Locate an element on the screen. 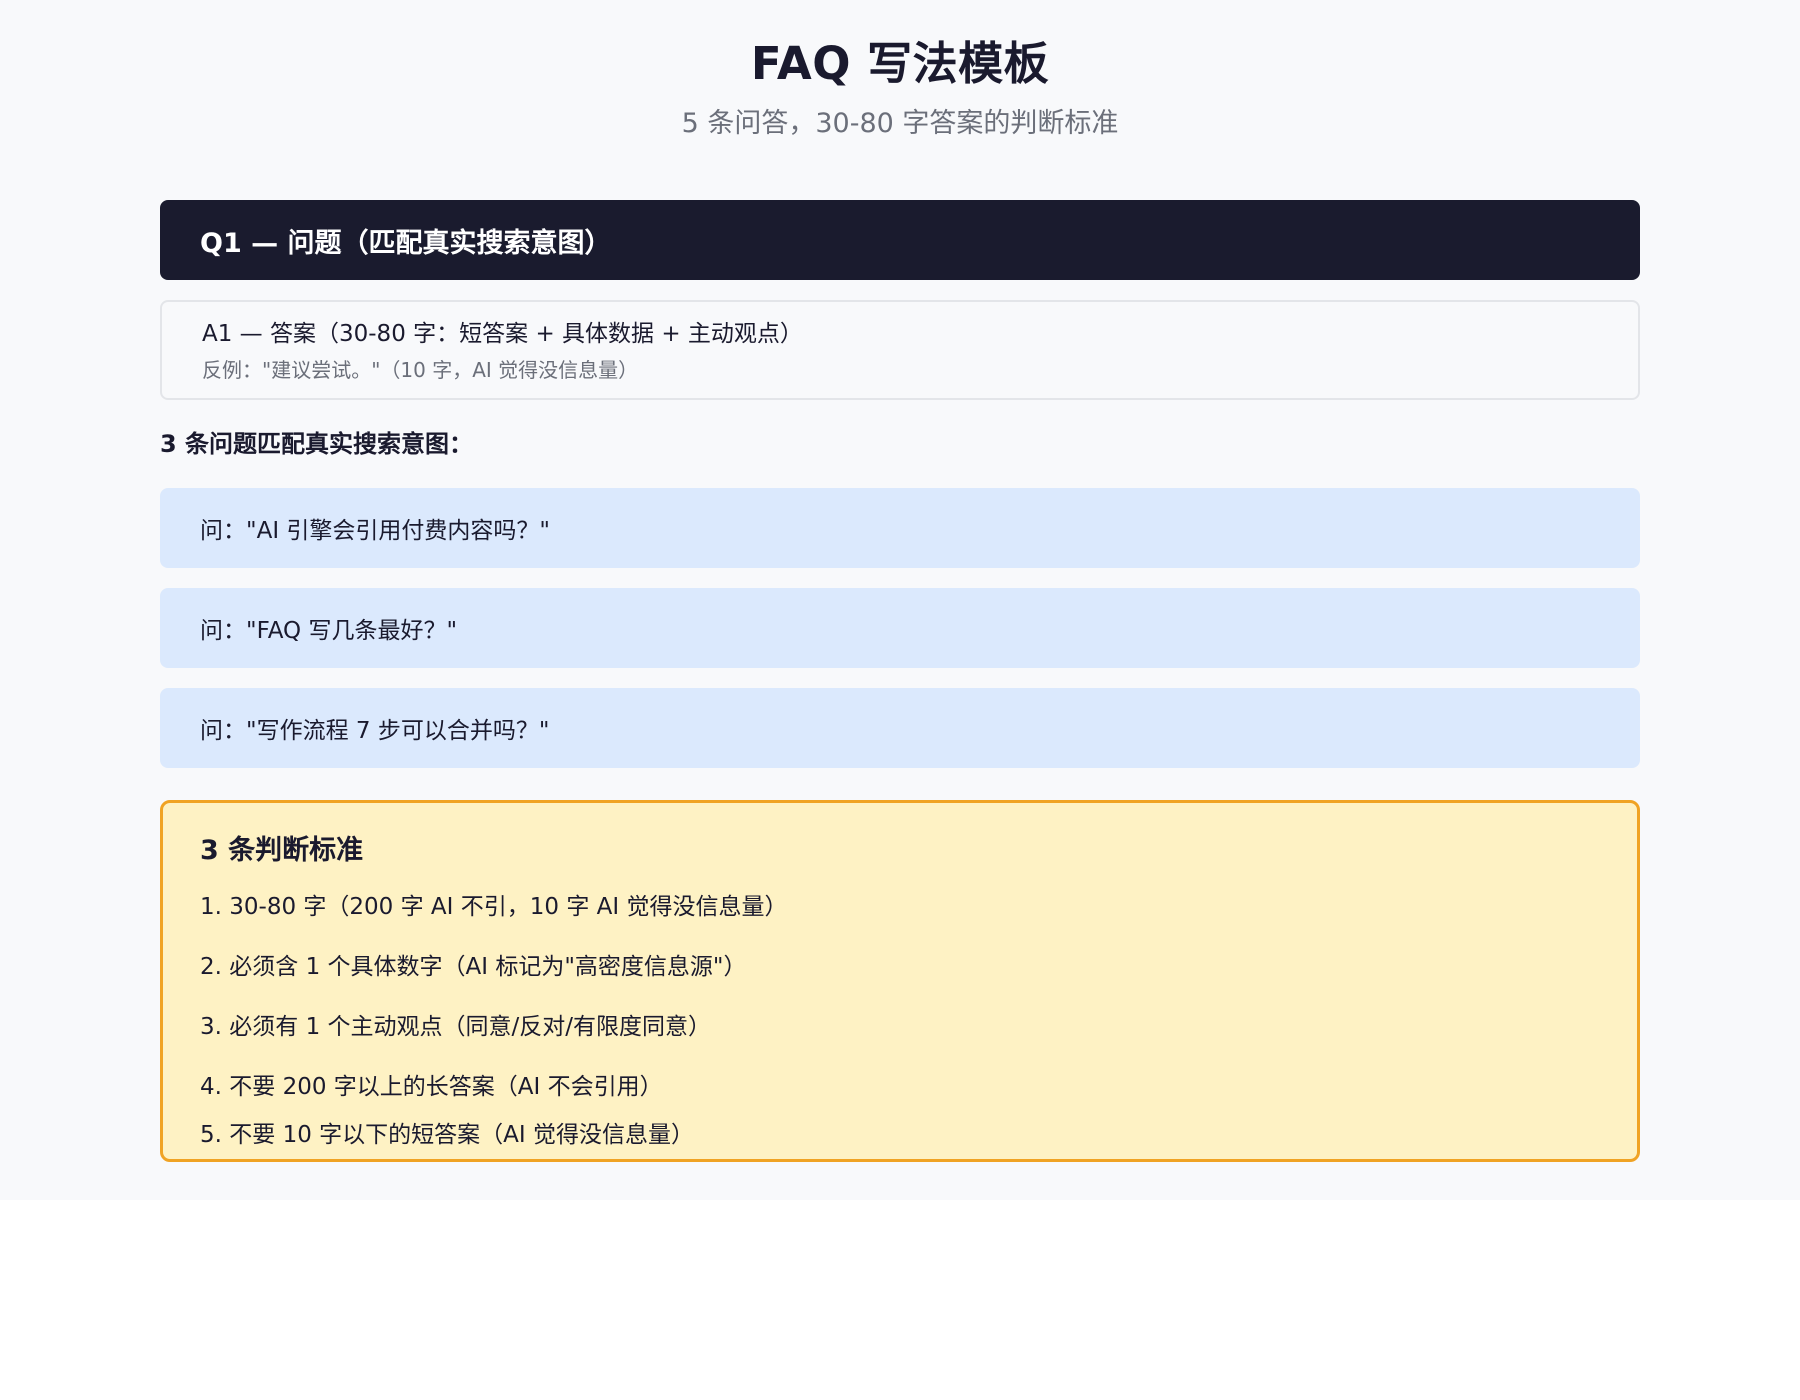 The height and width of the screenshot is (1400, 1800). questions-section-heading: 3 条问题匹配真实搜索意图： is located at coordinates (317, 444).